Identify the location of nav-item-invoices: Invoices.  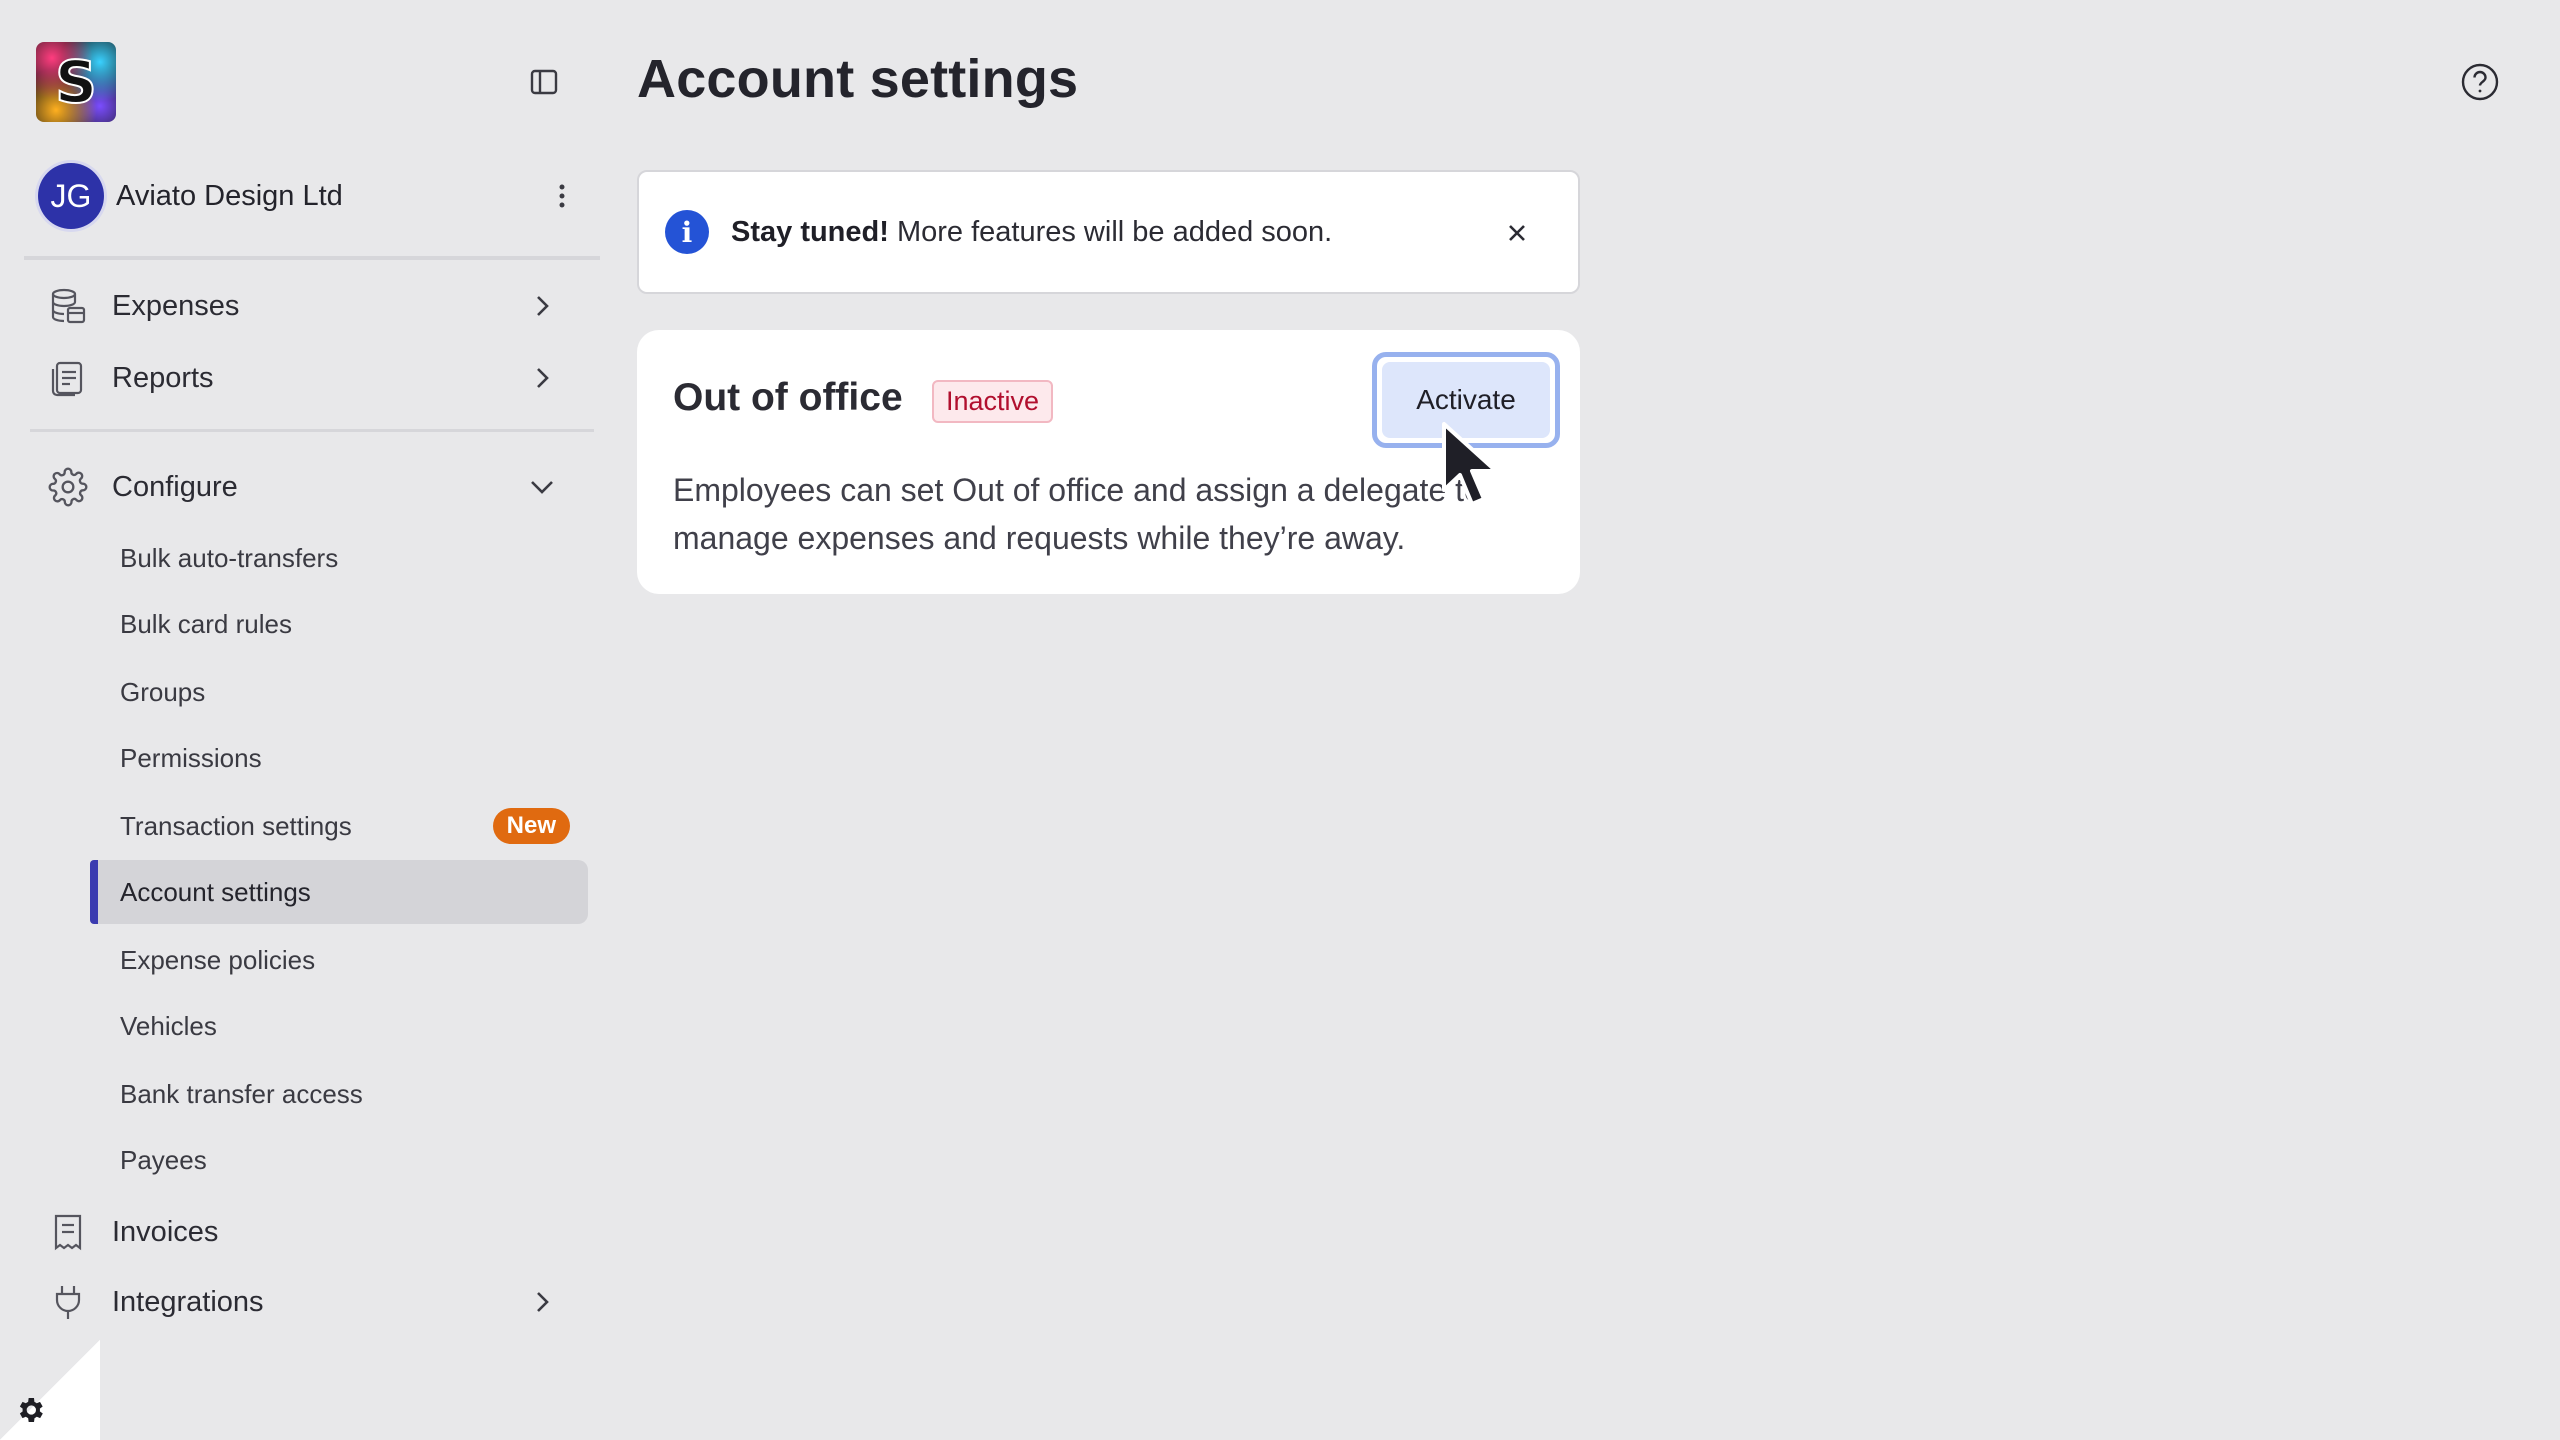
(308, 1232).